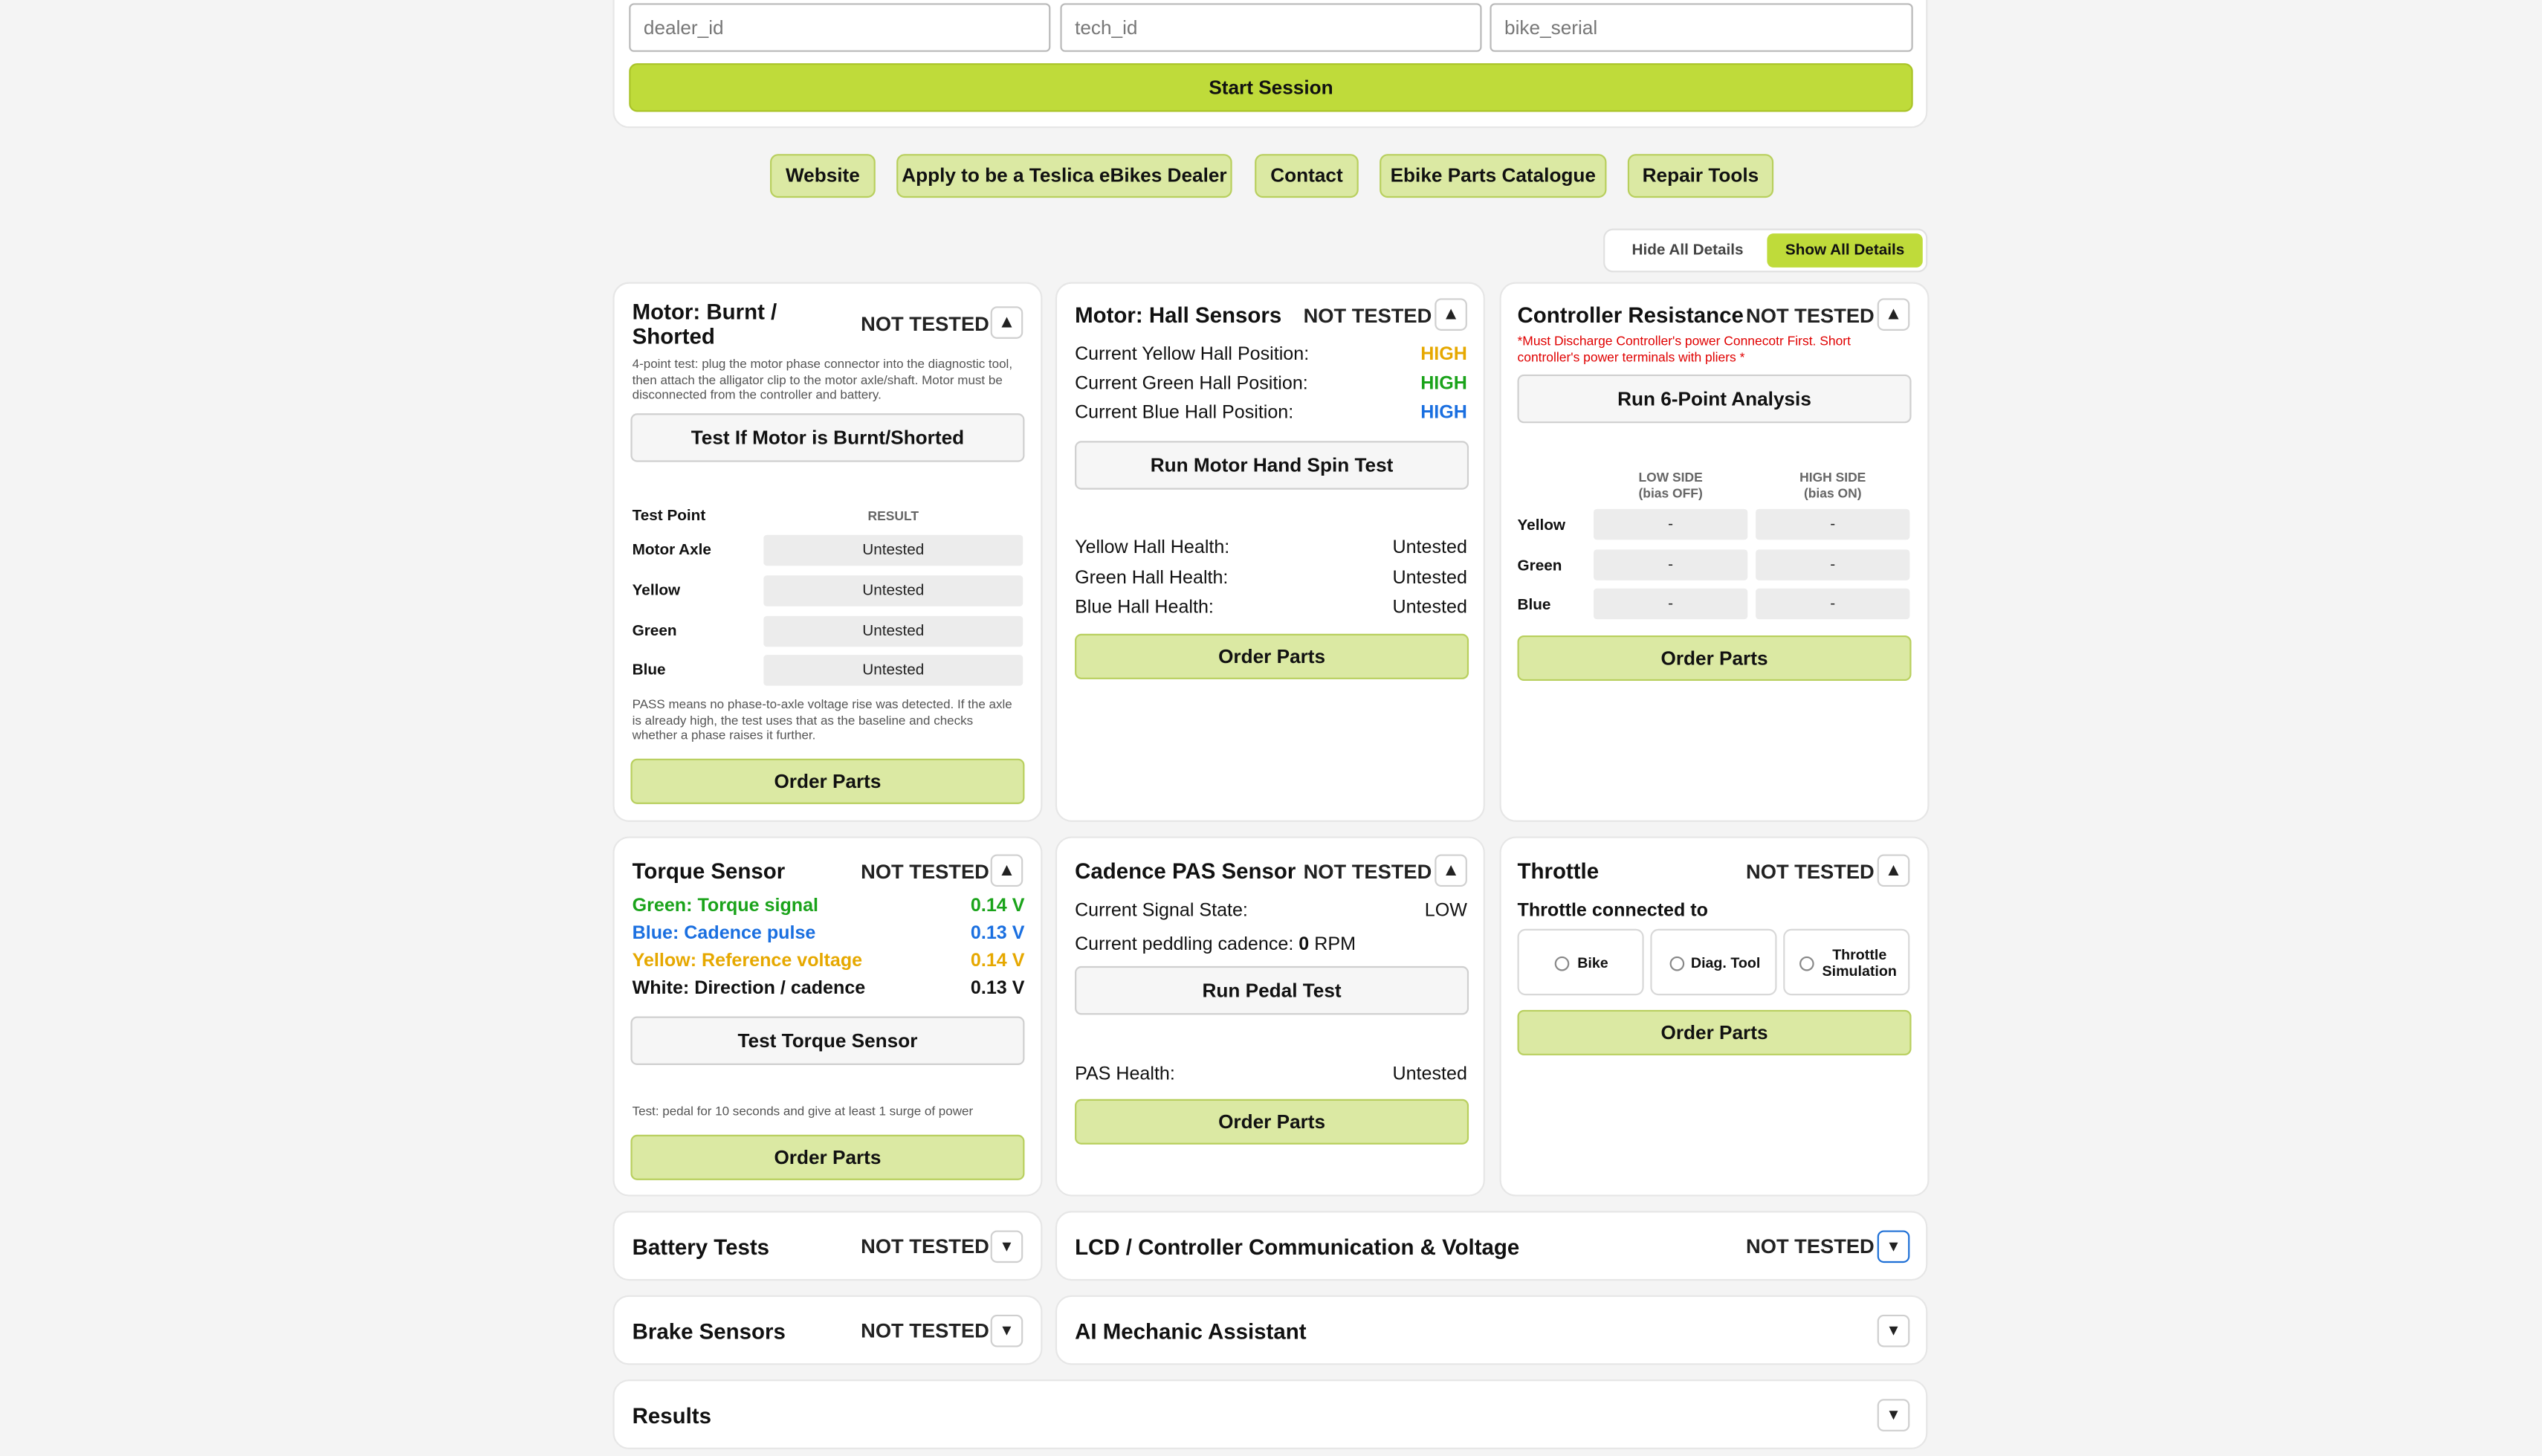  Describe the element at coordinates (1307, 176) in the screenshot. I see `contact-link: Contact` at that location.